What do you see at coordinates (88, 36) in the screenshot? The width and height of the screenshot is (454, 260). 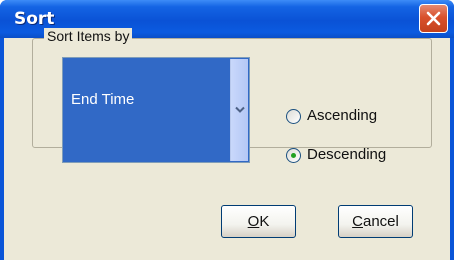 I see `groupbox-legend: Sort Items by` at bounding box center [88, 36].